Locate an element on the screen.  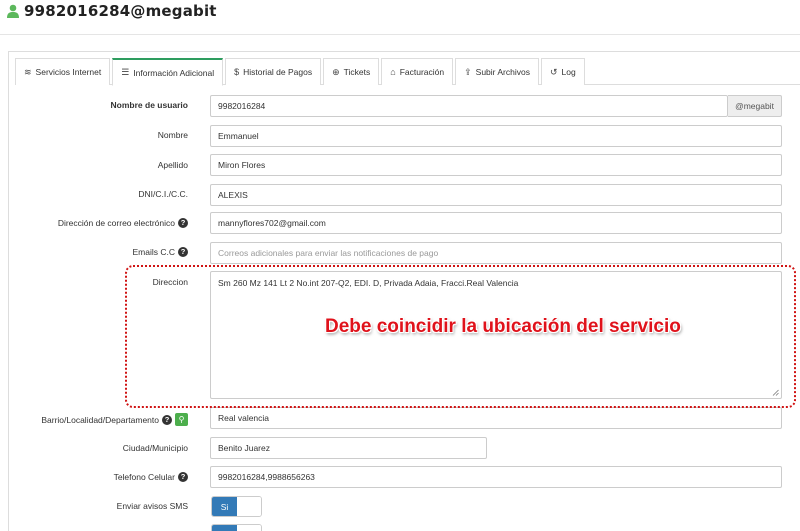
wifi-icon: ≋ is located at coordinates (28, 71).